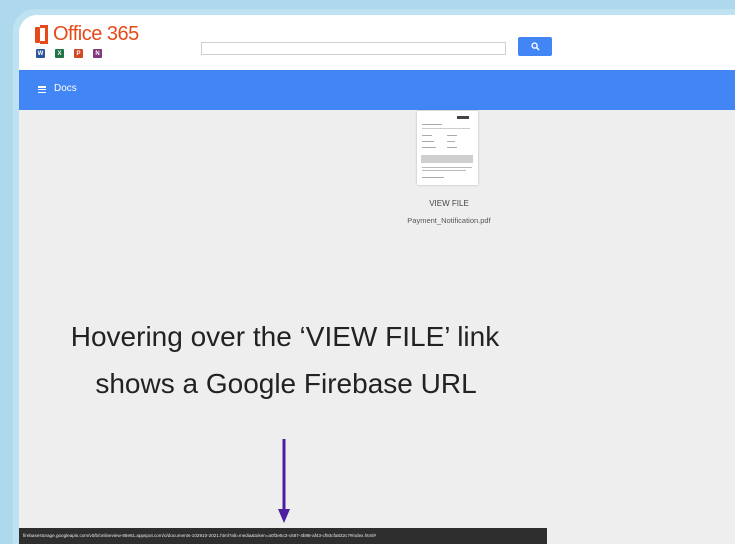 The height and width of the screenshot is (544, 735). What do you see at coordinates (97, 53) in the screenshot?
I see `onenote-icon: N` at bounding box center [97, 53].